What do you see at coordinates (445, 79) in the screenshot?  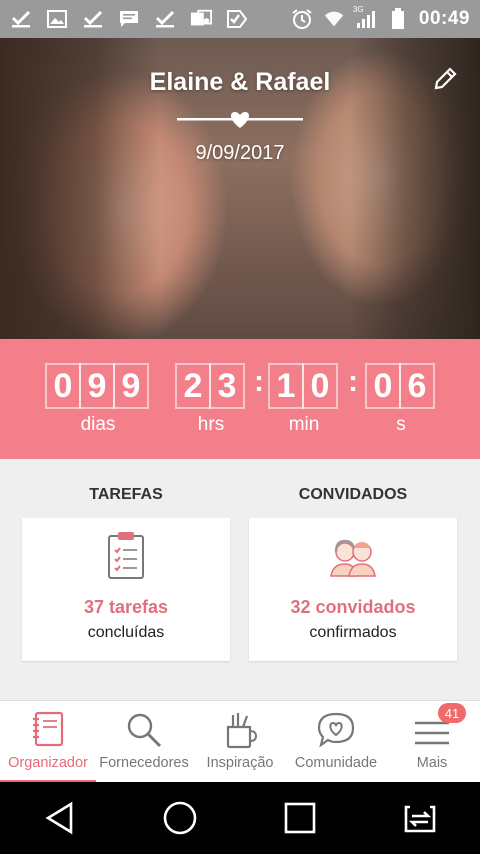 I see `edit-pencil-icon` at bounding box center [445, 79].